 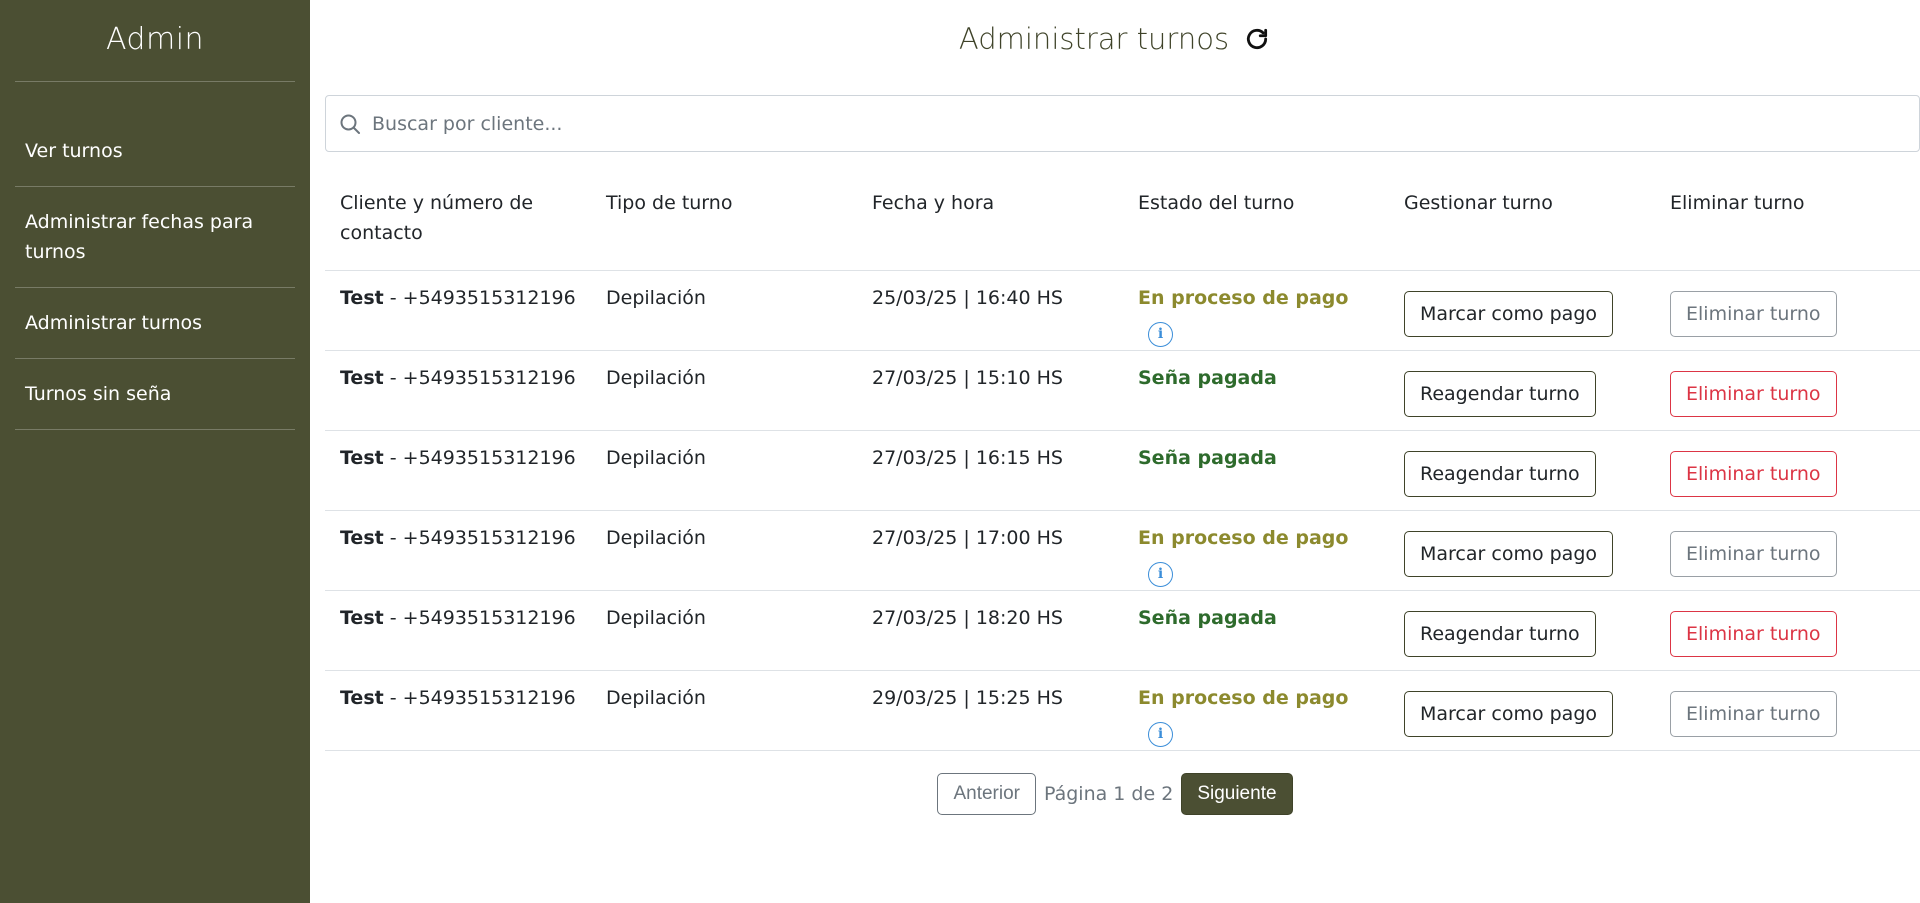 I want to click on search-box, so click(x=1122, y=123).